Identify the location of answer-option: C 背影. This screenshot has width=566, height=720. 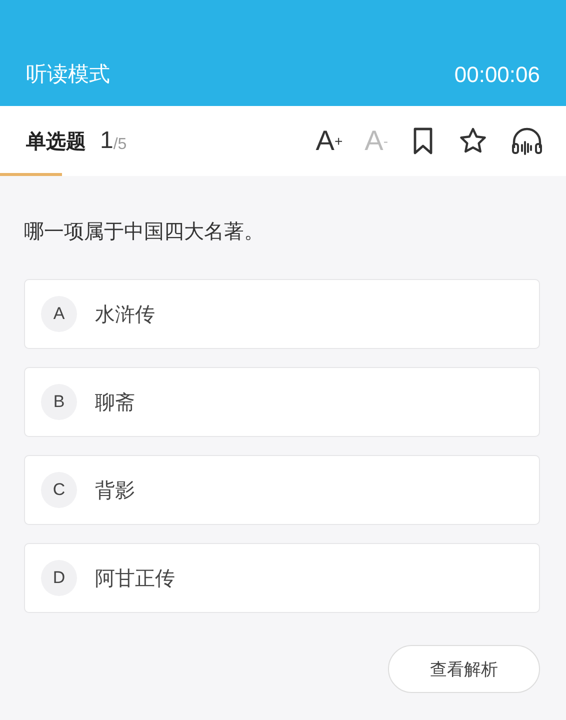
(282, 490).